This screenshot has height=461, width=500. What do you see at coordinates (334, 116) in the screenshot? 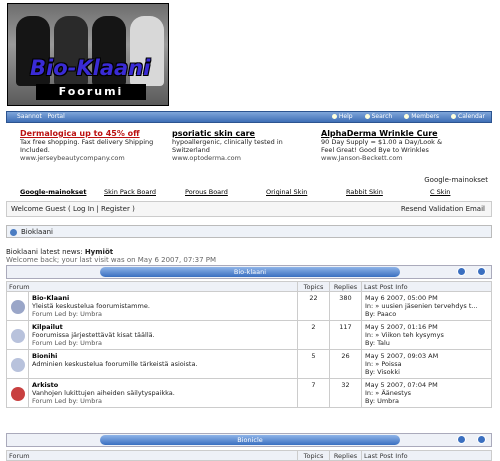
I see `help-icon` at bounding box center [334, 116].